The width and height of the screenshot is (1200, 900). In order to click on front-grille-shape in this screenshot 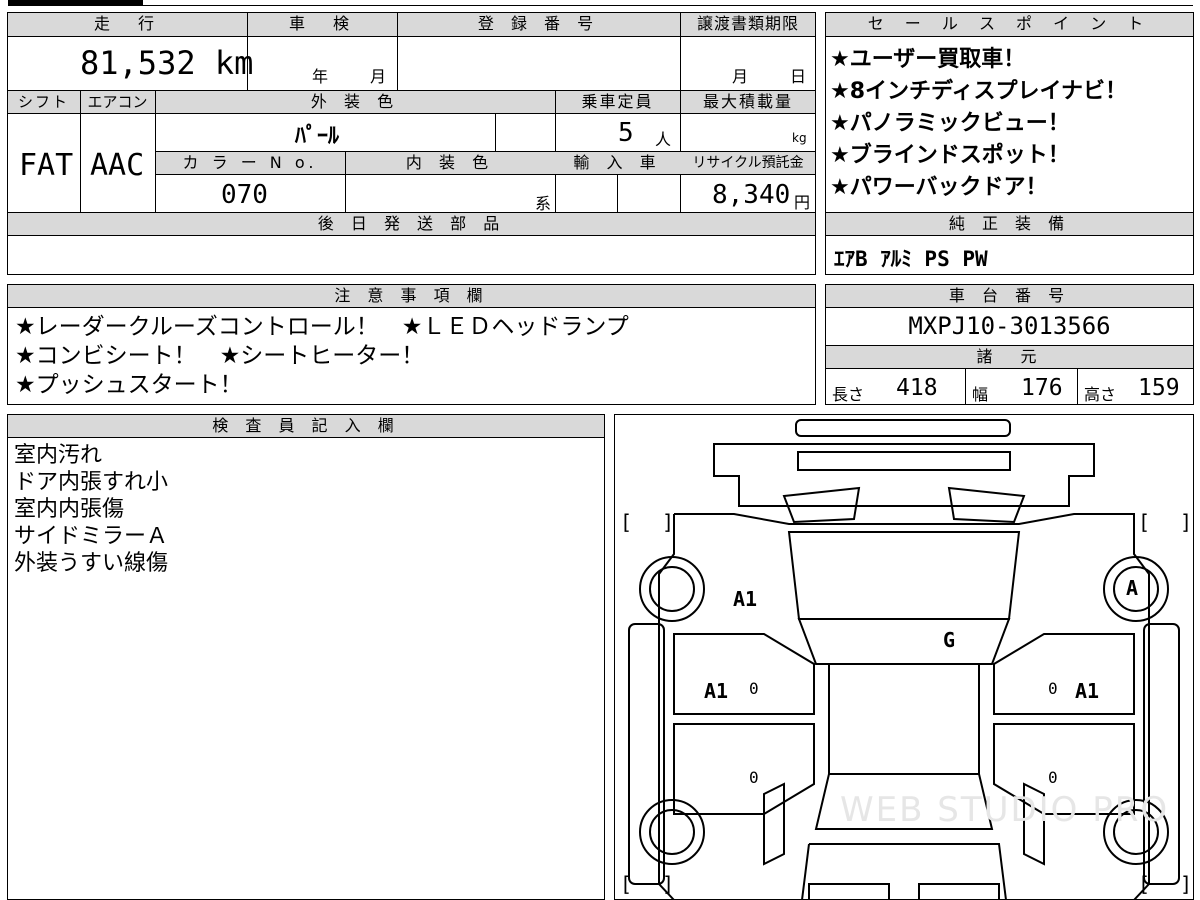, I will do `click(904, 475)`.